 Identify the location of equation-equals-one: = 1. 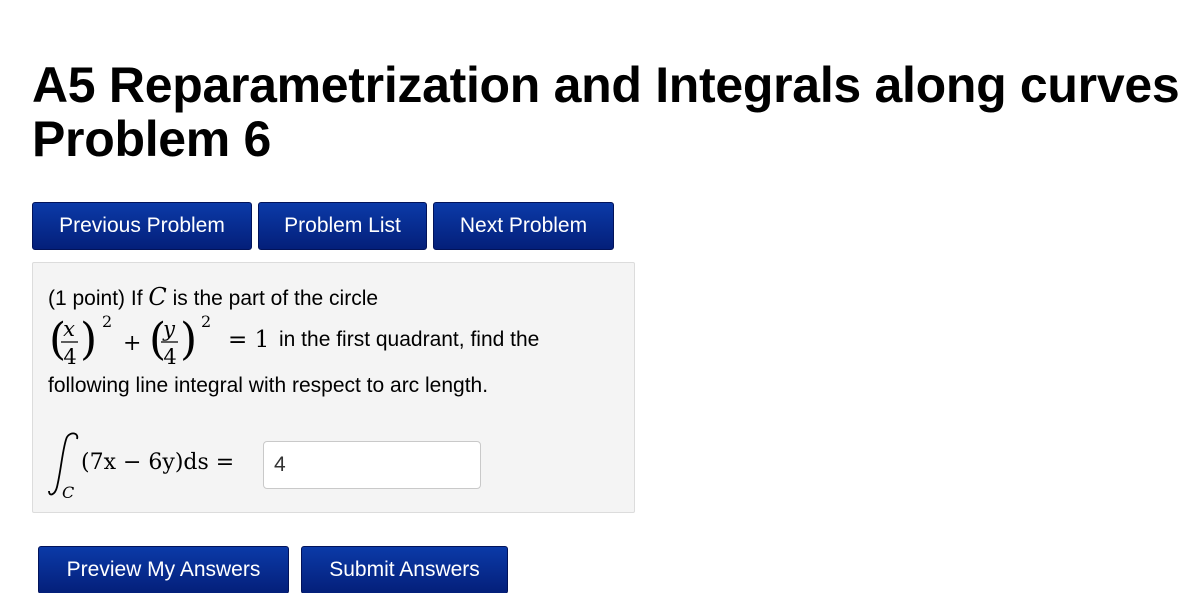
(249, 340).